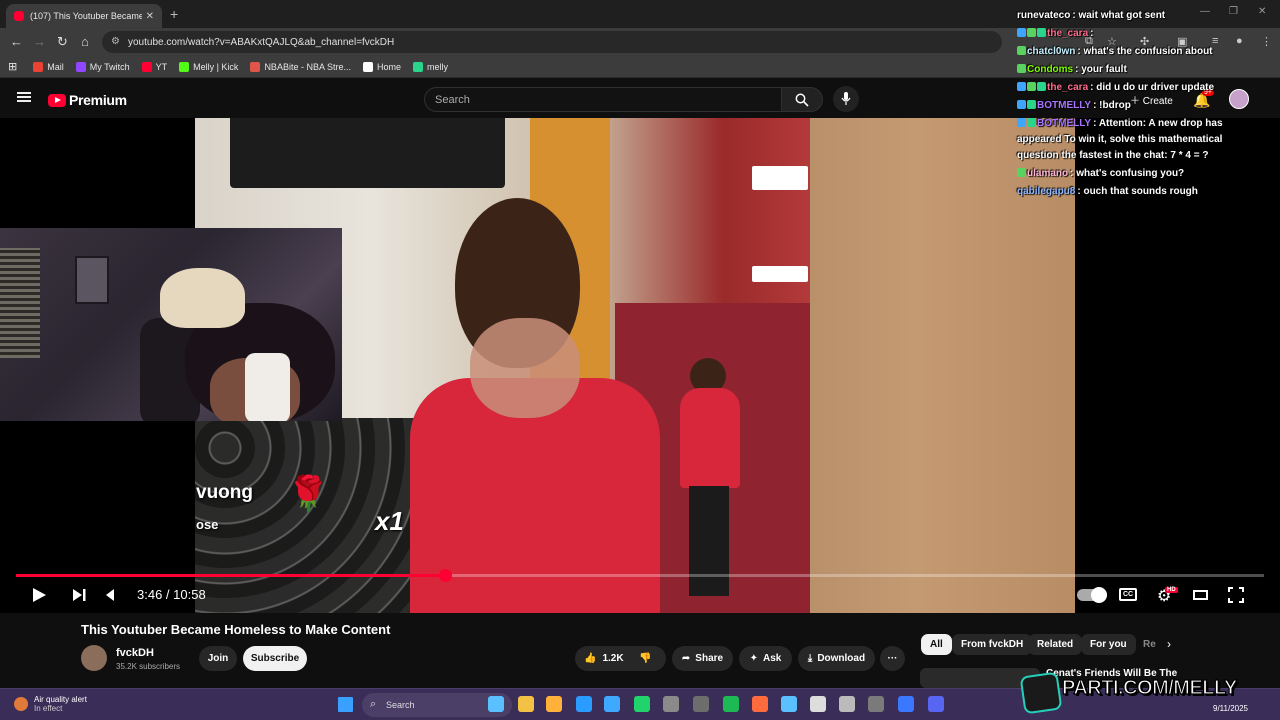 The image size is (1280, 720). I want to click on theater-mode-icon, so click(1200, 595).